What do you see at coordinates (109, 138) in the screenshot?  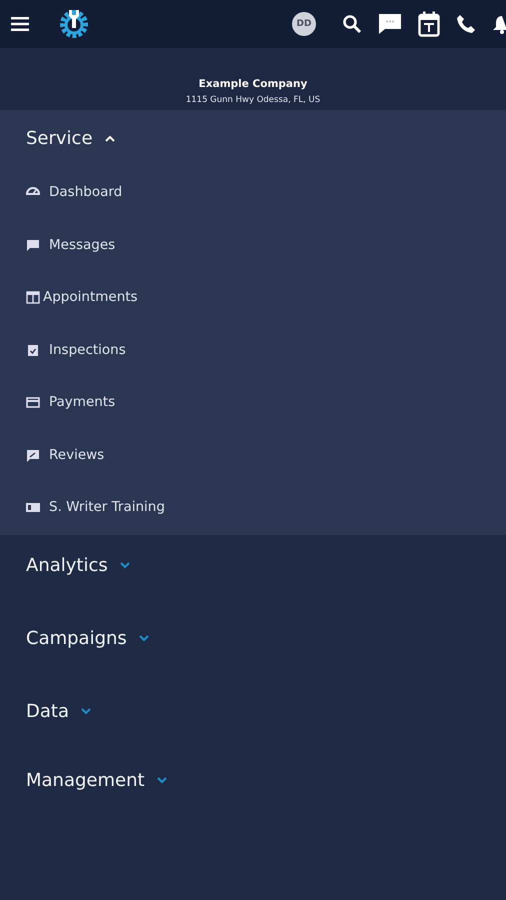 I see `chevron-up-icon` at bounding box center [109, 138].